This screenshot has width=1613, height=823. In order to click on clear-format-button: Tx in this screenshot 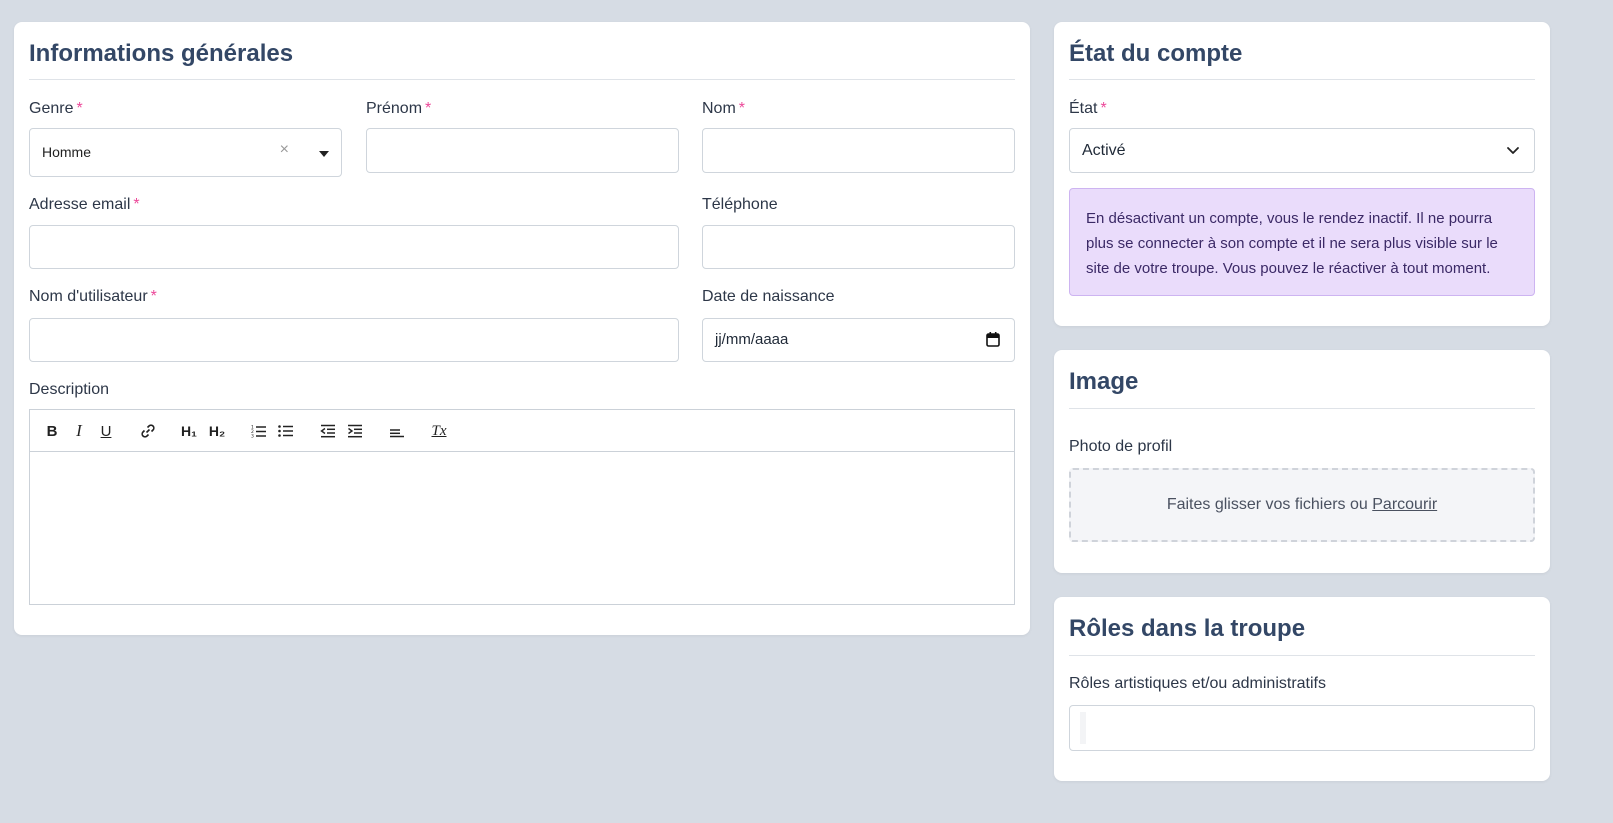, I will do `click(439, 431)`.